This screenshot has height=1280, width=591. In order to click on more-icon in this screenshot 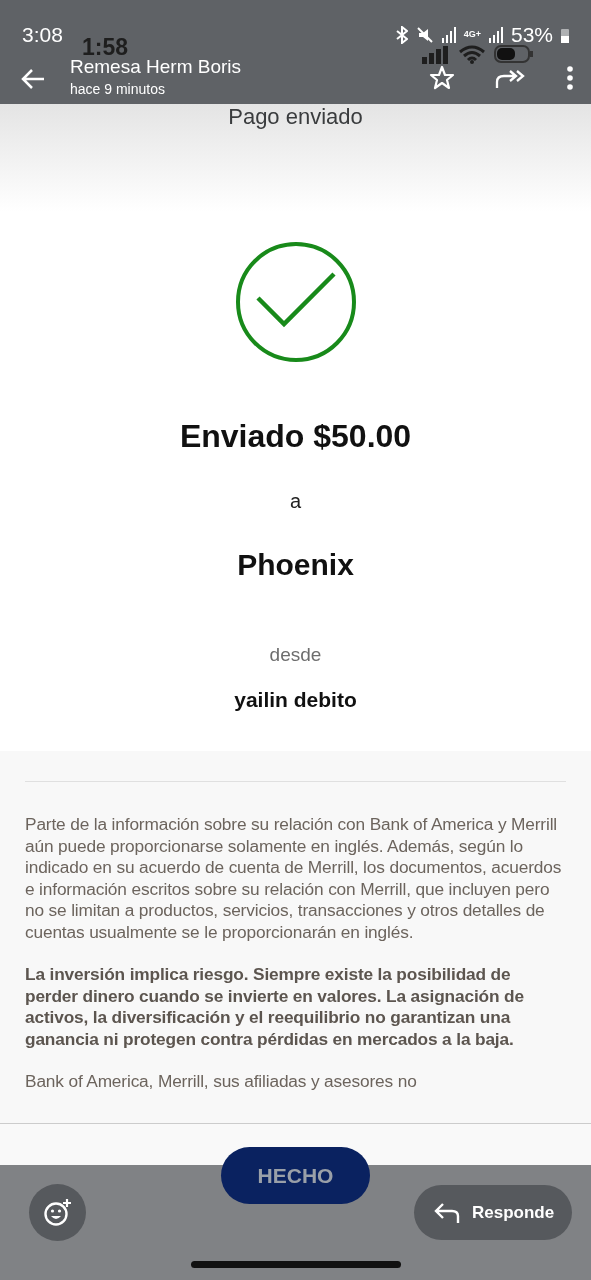, I will do `click(570, 78)`.